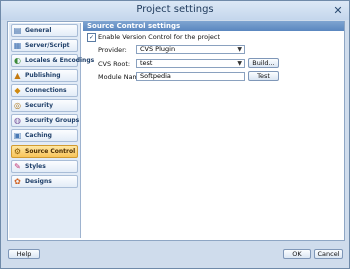 This screenshot has height=269, width=350. I want to click on locales-icon: ◐, so click(17, 60).